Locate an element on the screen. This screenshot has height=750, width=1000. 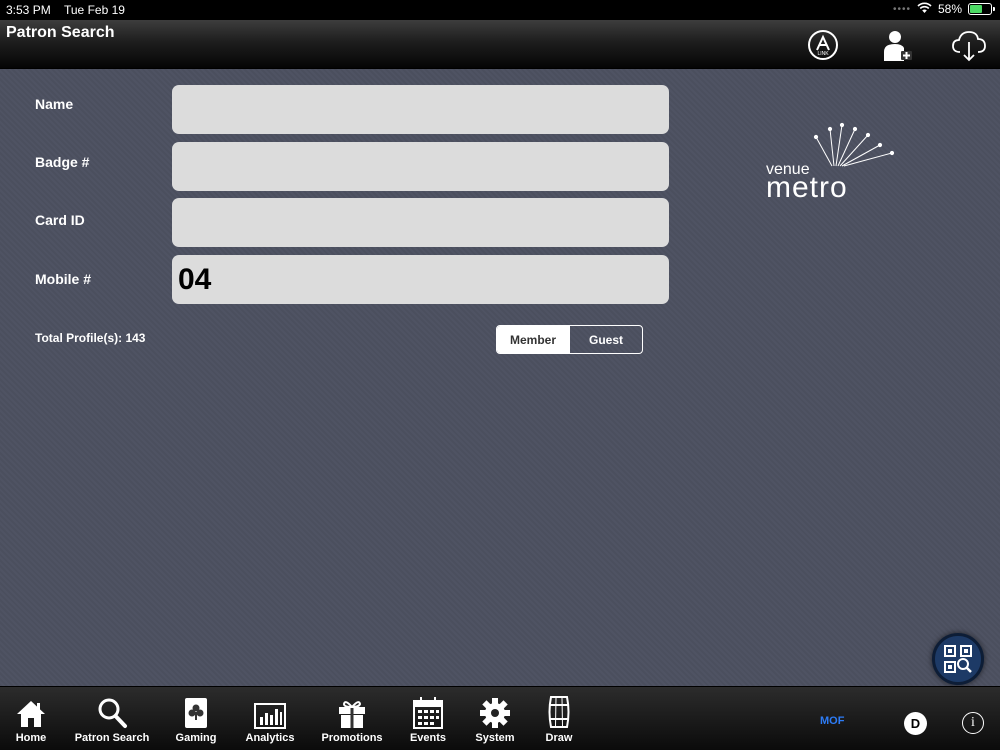
bar-chart-icon is located at coordinates (270, 712).